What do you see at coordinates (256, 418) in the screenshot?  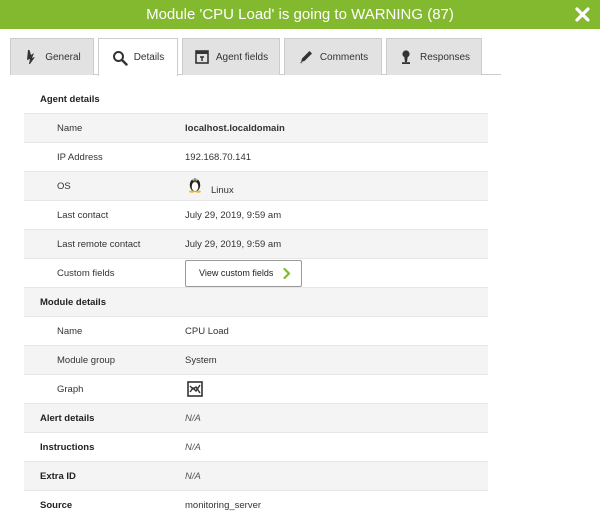 I see `table-row: Alert details N/A` at bounding box center [256, 418].